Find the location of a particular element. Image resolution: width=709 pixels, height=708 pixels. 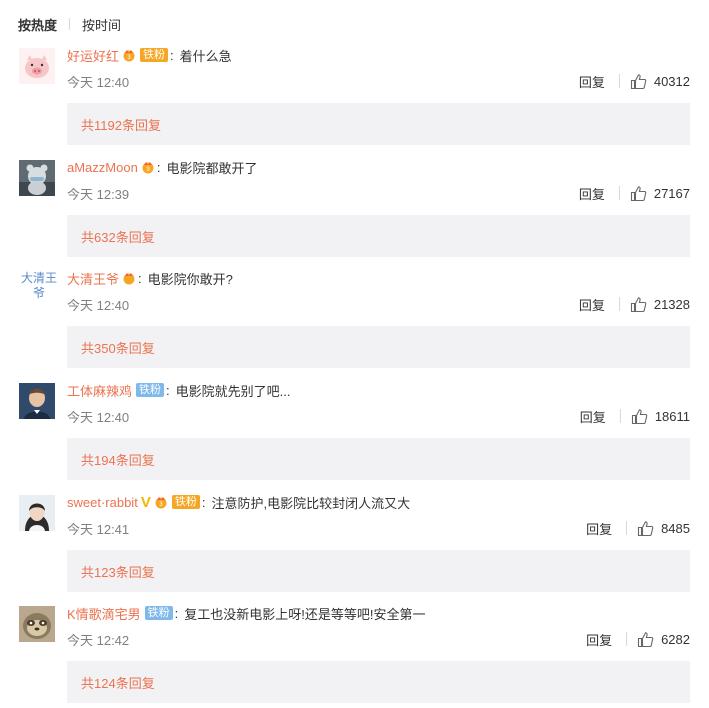

comment-text: 电影院你敢开? is located at coordinates (190, 279).